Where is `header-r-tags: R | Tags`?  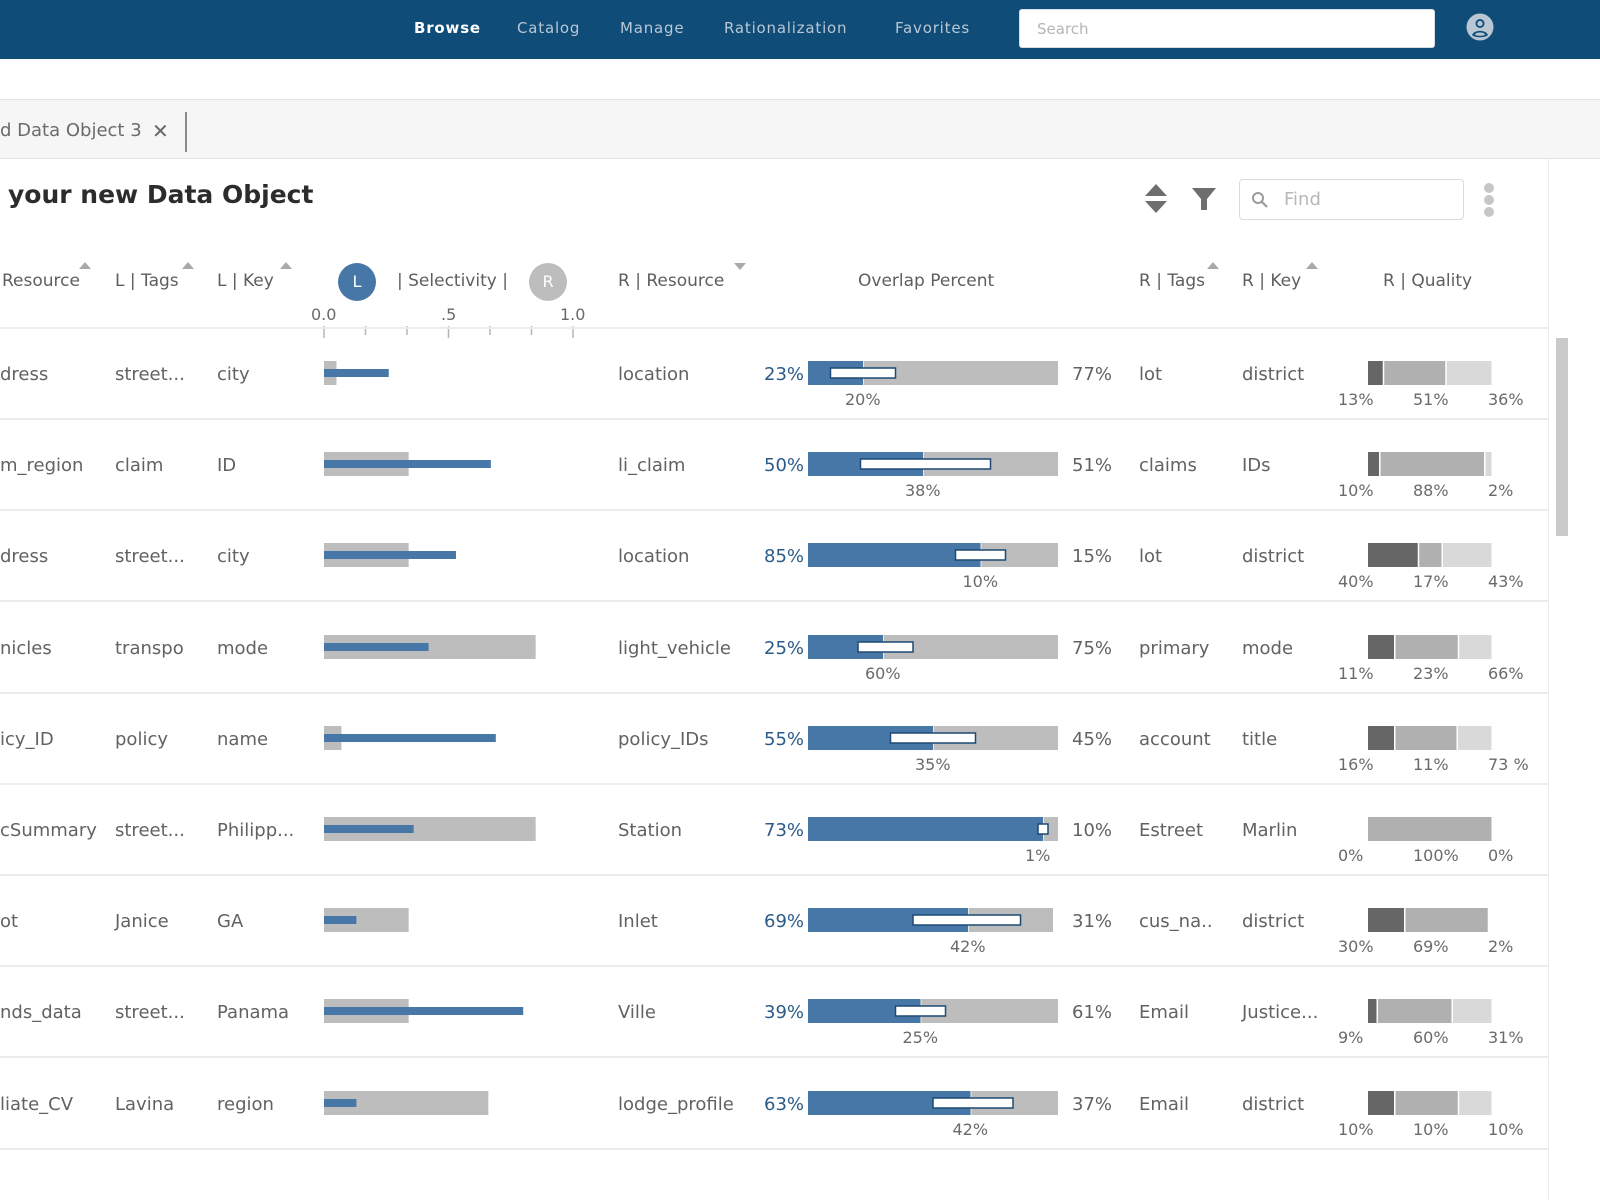
header-r-tags: R | Tags is located at coordinates (1172, 281).